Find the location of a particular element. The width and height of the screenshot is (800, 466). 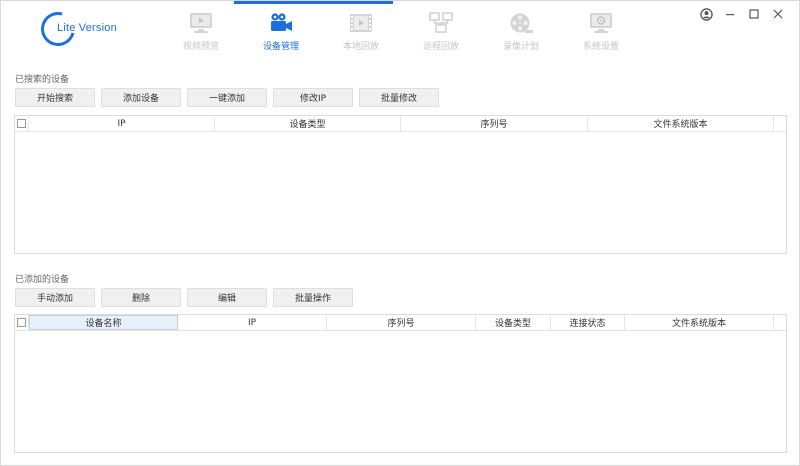

logo: Lite Version is located at coordinates (75, 29).